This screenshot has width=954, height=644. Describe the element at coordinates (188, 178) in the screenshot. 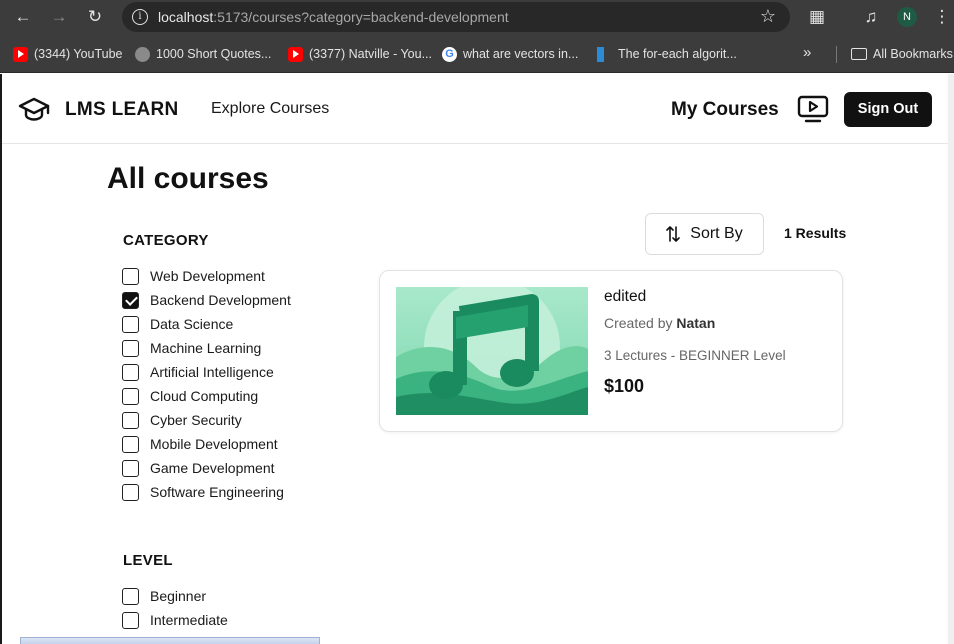

I see `page-title: All courses` at that location.